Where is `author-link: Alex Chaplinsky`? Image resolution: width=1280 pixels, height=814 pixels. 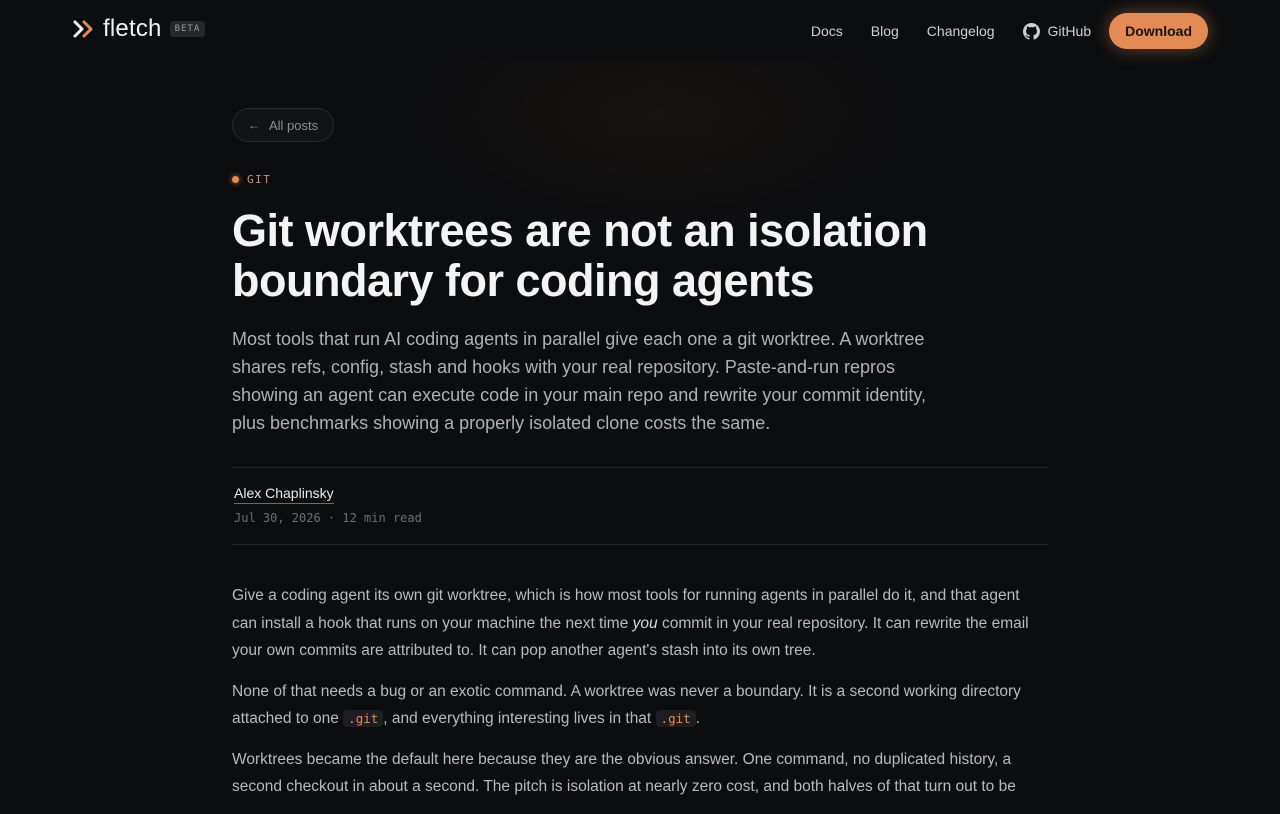
author-link: Alex Chaplinsky is located at coordinates (284, 494).